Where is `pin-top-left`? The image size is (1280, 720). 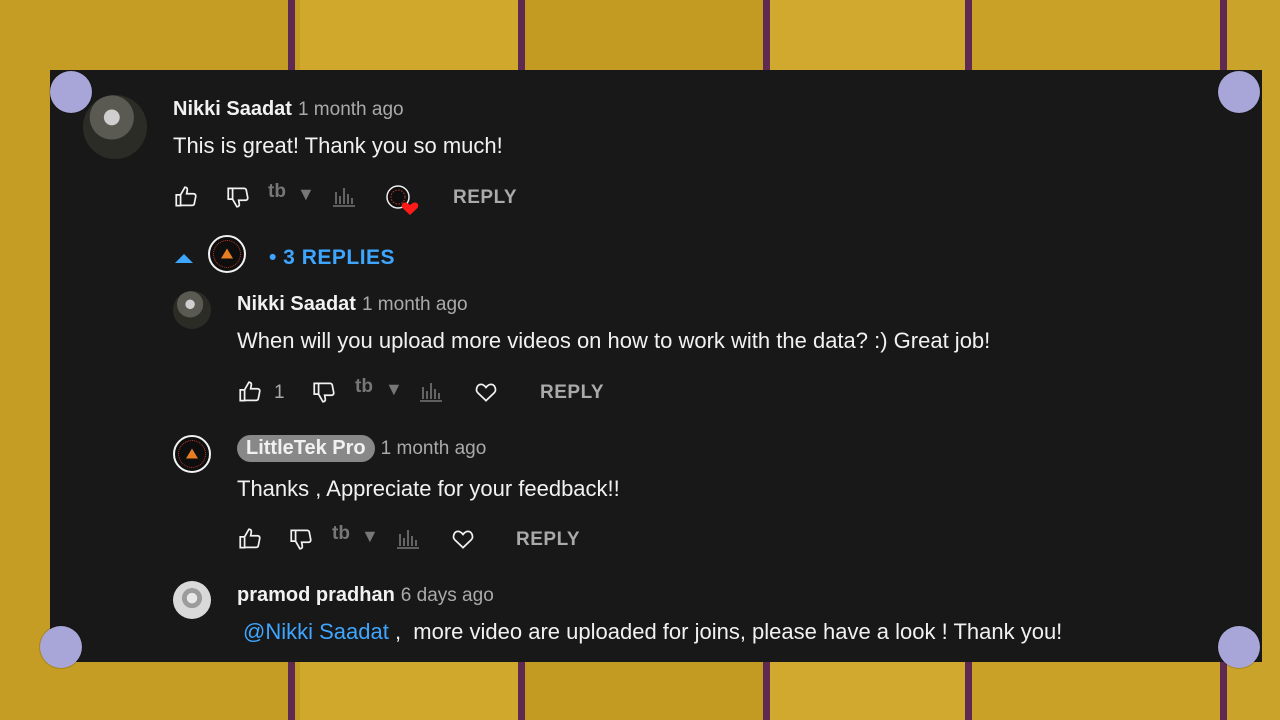 pin-top-left is located at coordinates (71, 92).